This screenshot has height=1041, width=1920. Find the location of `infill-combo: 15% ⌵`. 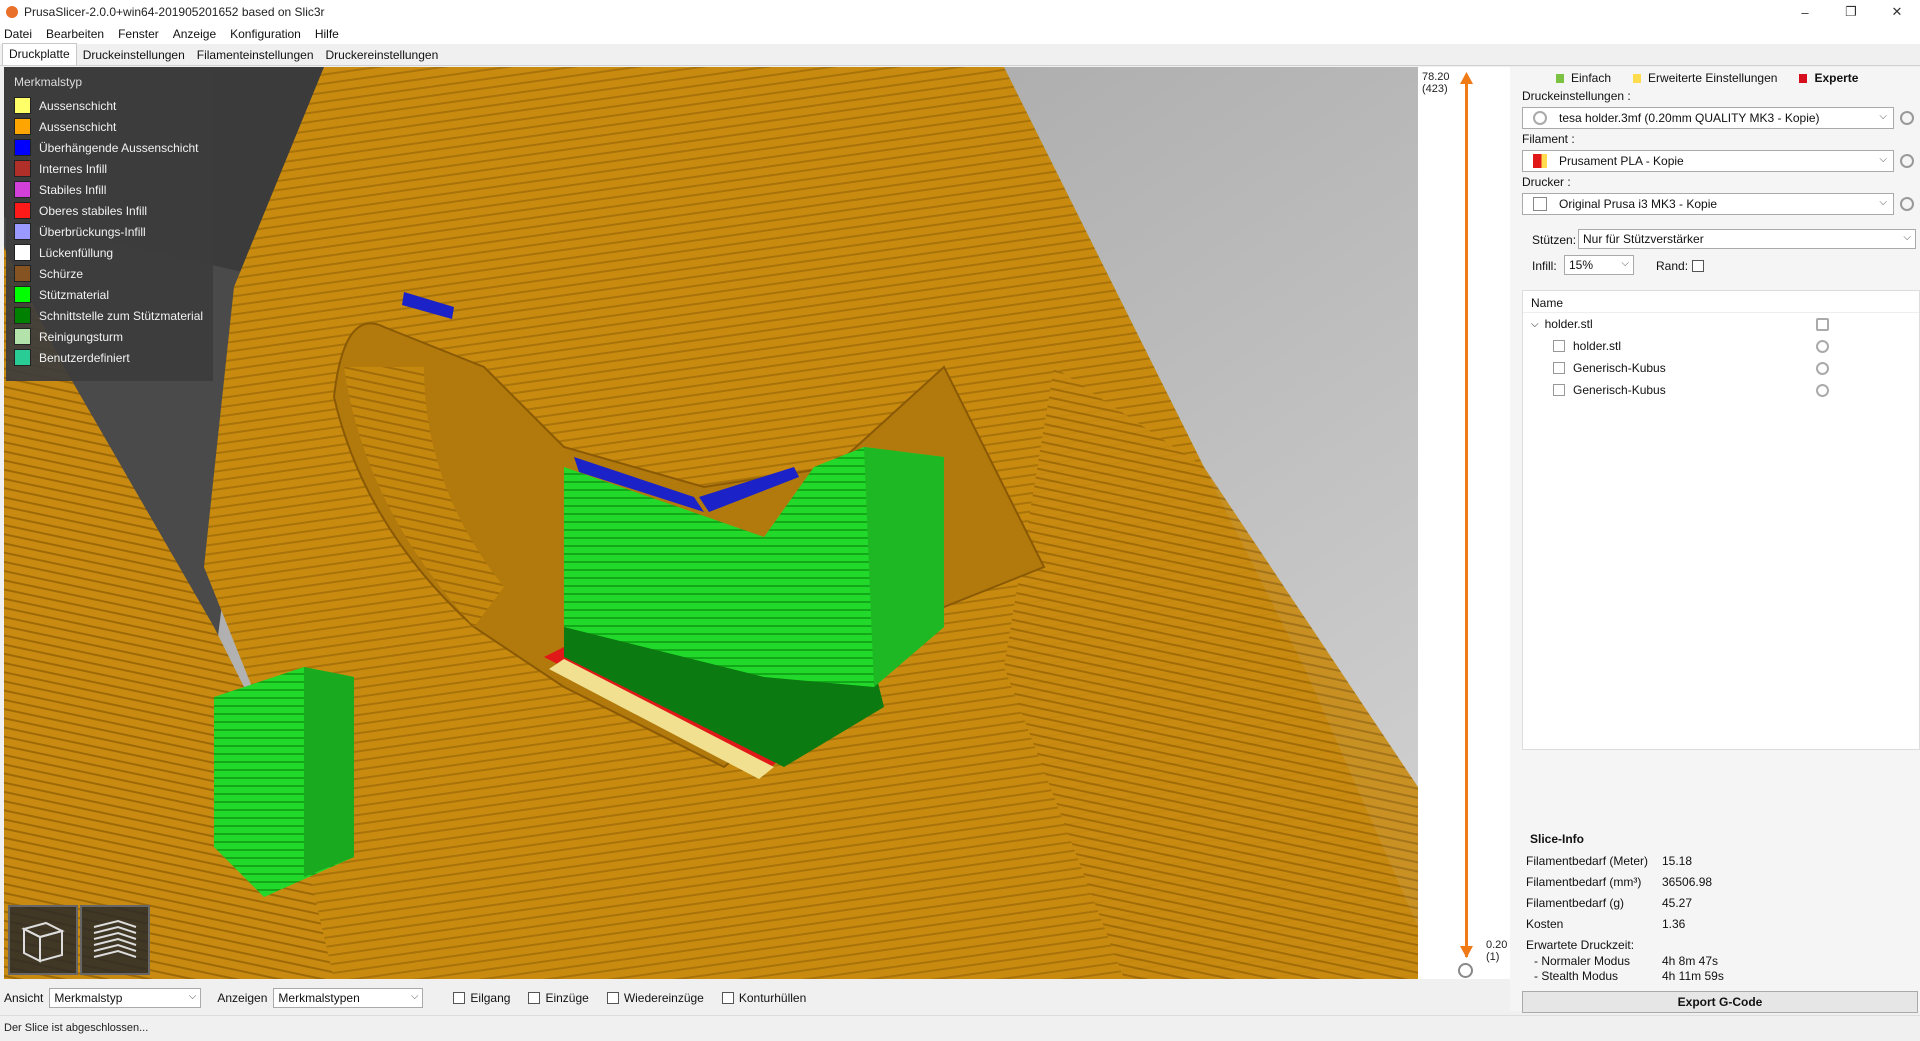

infill-combo: 15% ⌵ is located at coordinates (1599, 265).